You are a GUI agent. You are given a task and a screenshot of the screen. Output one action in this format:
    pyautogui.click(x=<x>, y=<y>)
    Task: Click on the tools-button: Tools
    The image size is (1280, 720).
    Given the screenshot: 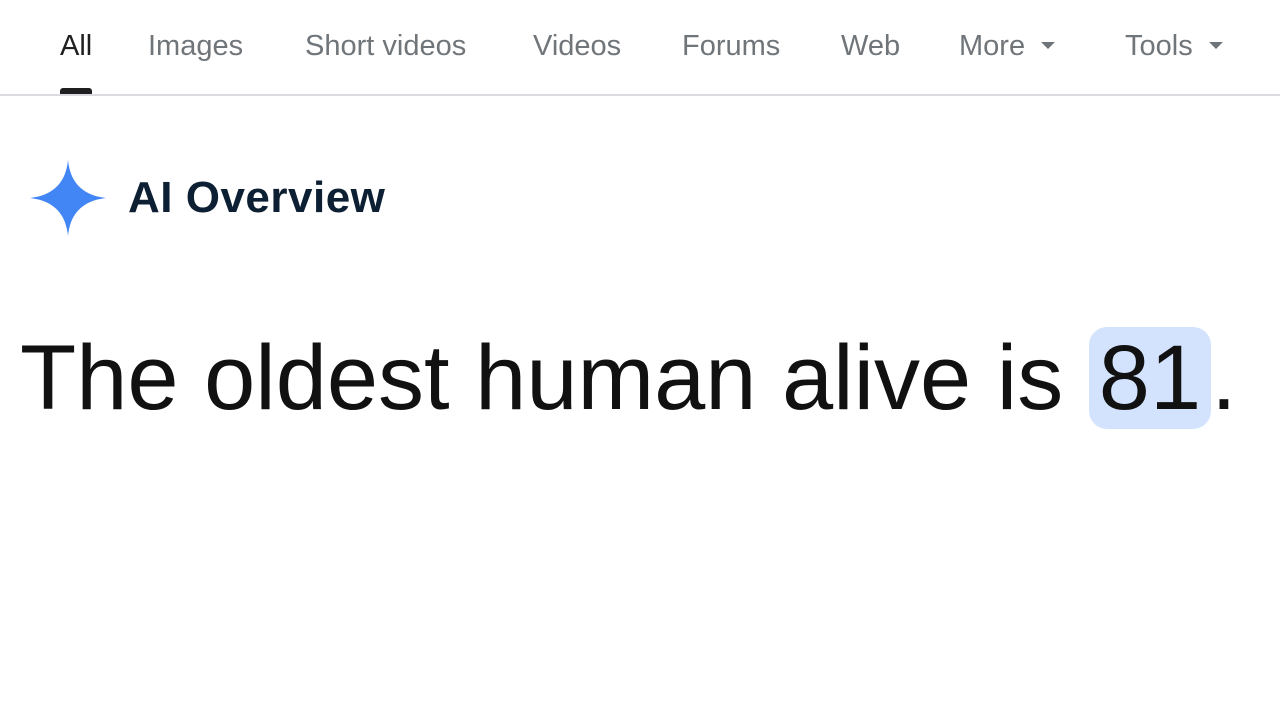 What is the action you would take?
    pyautogui.click(x=1174, y=61)
    